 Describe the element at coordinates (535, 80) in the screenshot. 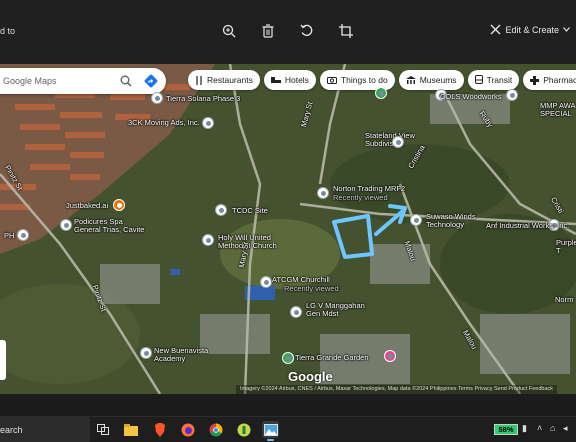

I see `pharmacy-icon` at that location.